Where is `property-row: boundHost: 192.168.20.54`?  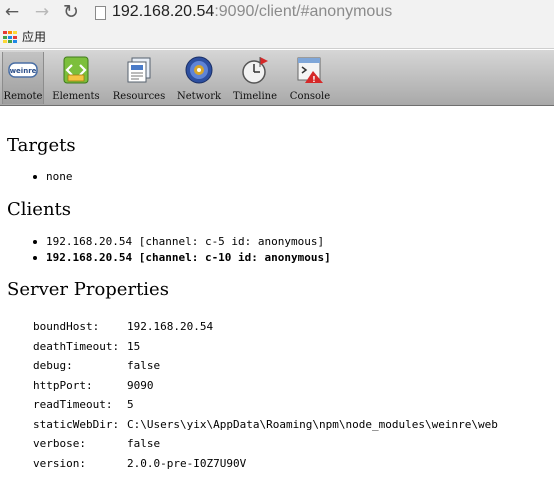
property-row: boundHost: 192.168.20.54 is located at coordinates (265, 327).